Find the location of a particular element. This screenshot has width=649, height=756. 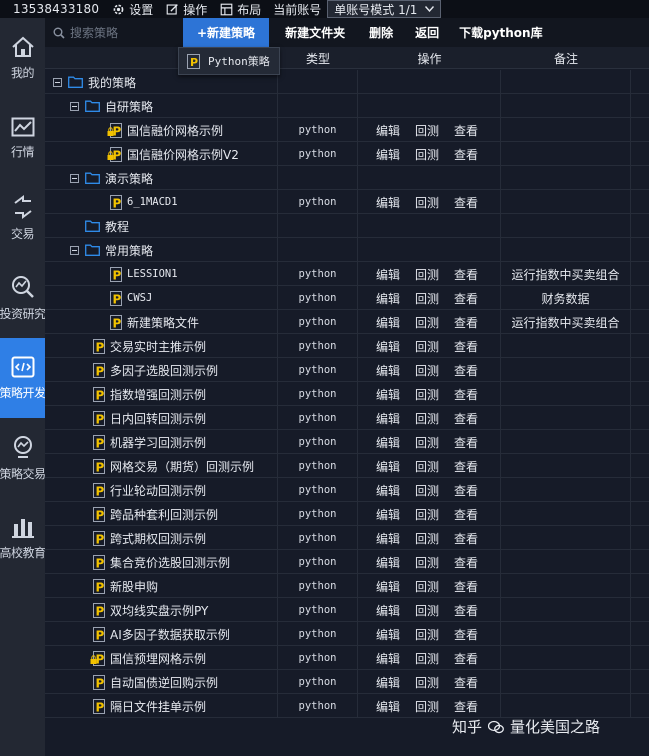

strategy-name: 6_1MACD1 is located at coordinates (152, 202).